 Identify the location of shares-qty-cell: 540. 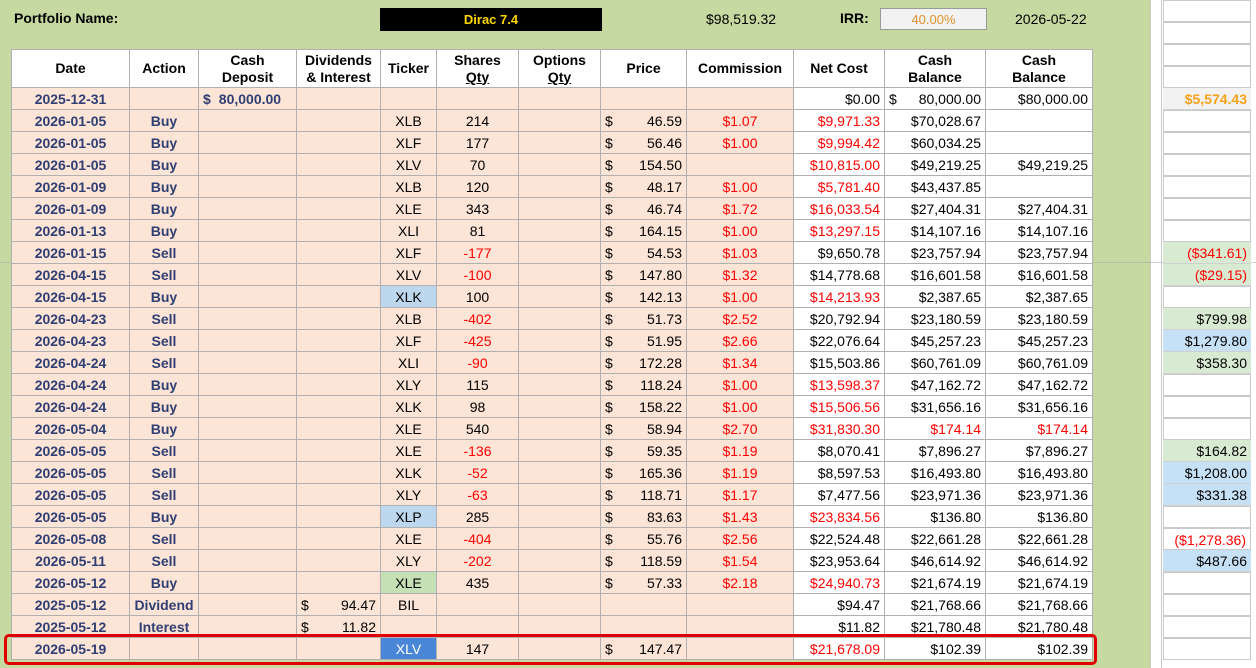
(477, 428).